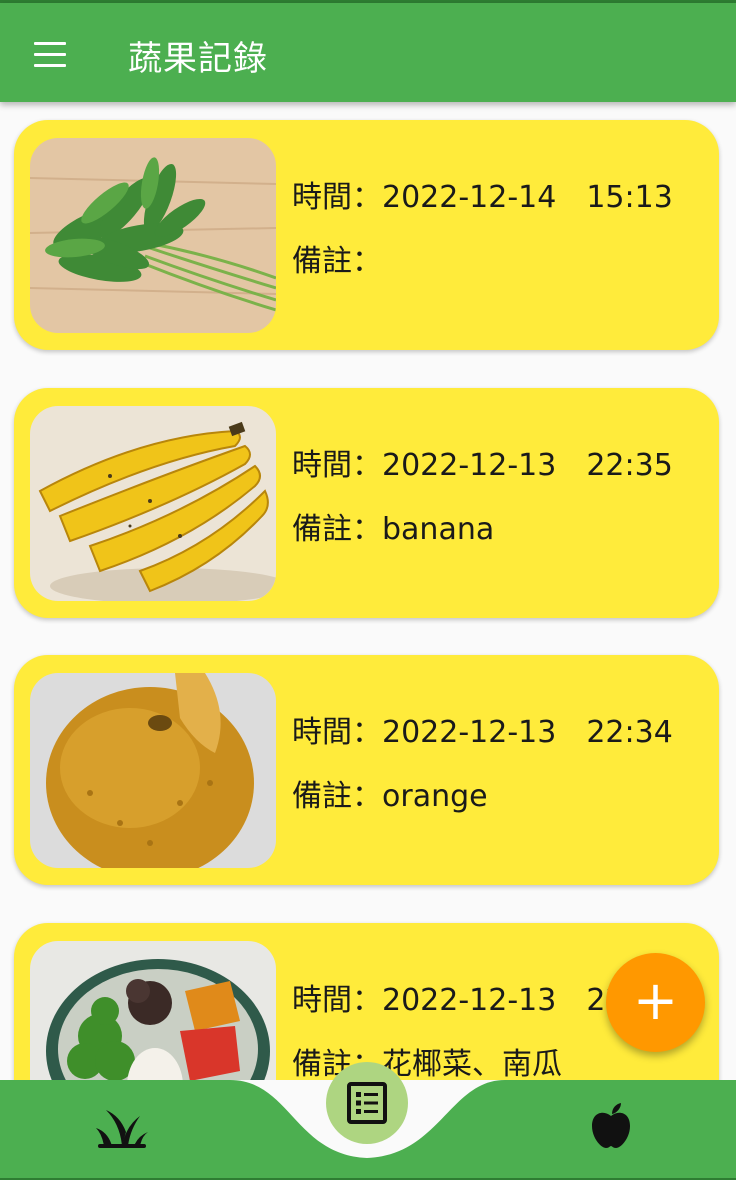  What do you see at coordinates (482, 197) in the screenshot?
I see `record-time: 時間：2022-12-14 15:13` at bounding box center [482, 197].